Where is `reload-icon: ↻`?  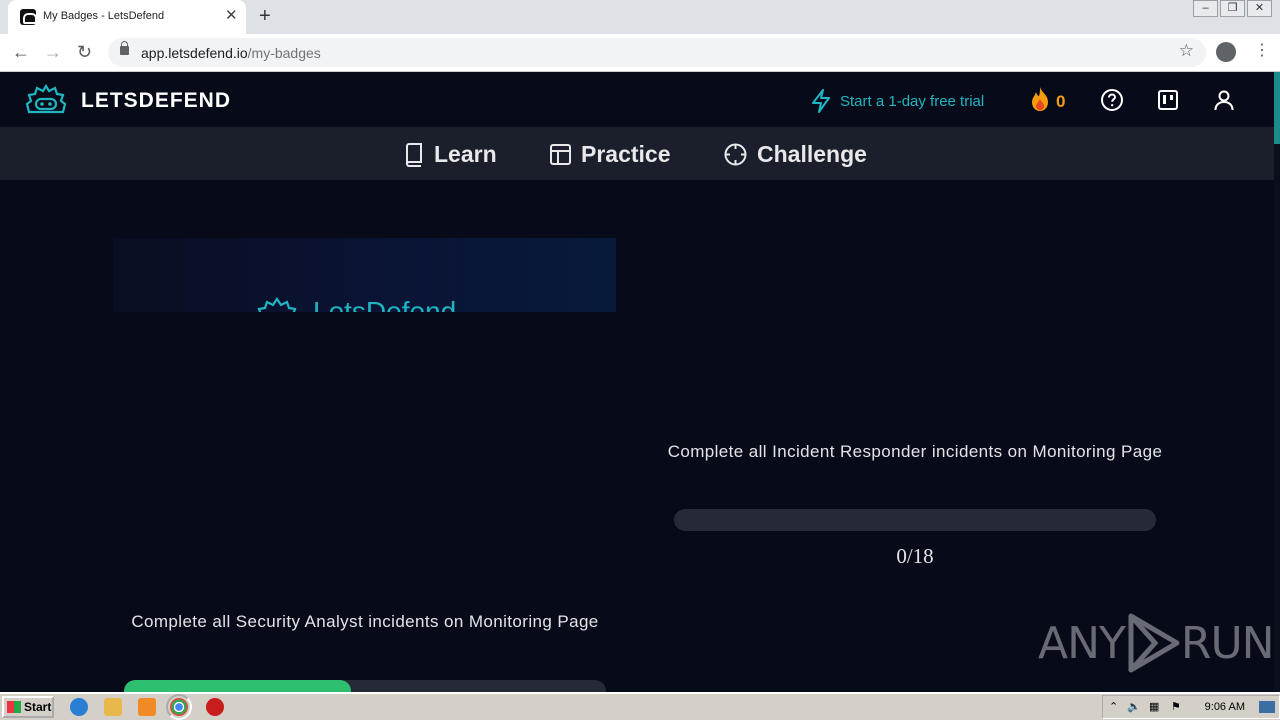
reload-icon: ↻ is located at coordinates (84, 52).